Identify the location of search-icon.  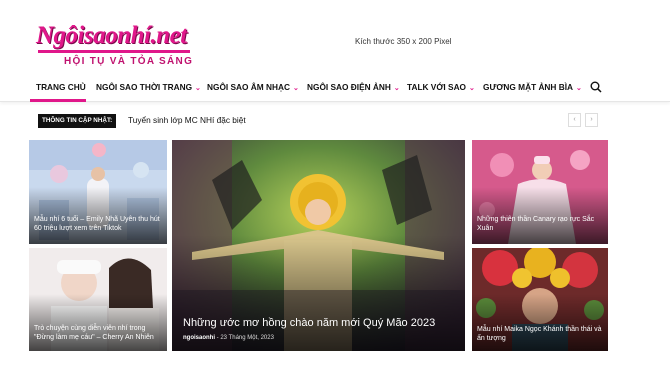
(596, 87).